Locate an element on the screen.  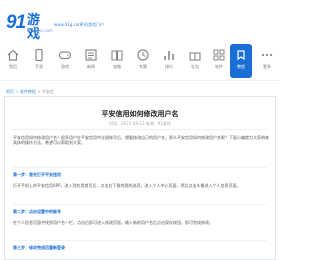
nav-item-tutorials: 教程 is located at coordinates (241, 61).